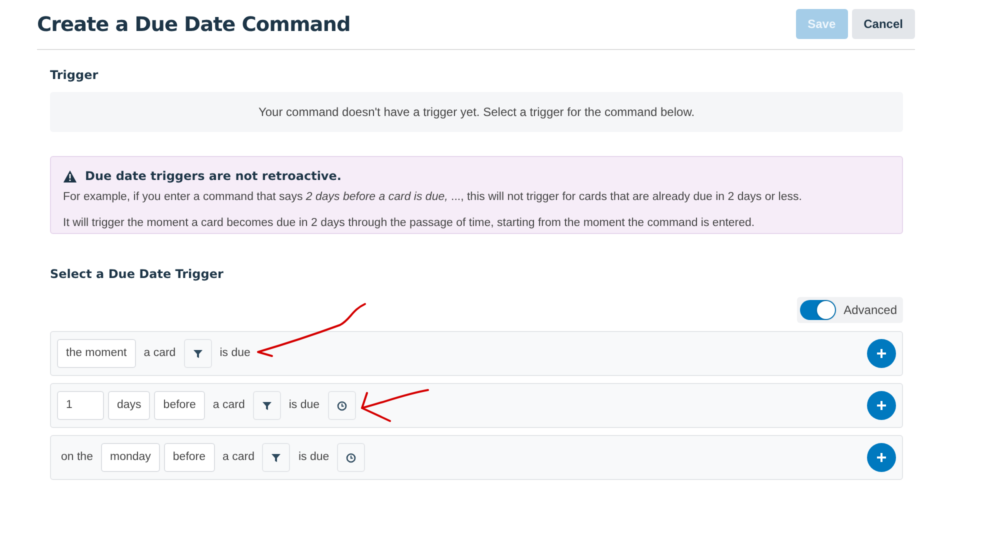  What do you see at coordinates (70, 176) in the screenshot?
I see `warning-icon` at bounding box center [70, 176].